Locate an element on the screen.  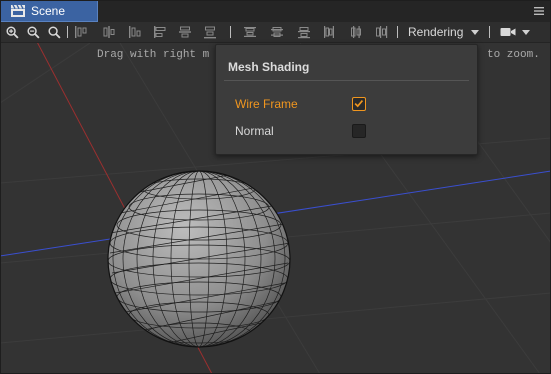
zoom-in-button is located at coordinates (12, 32).